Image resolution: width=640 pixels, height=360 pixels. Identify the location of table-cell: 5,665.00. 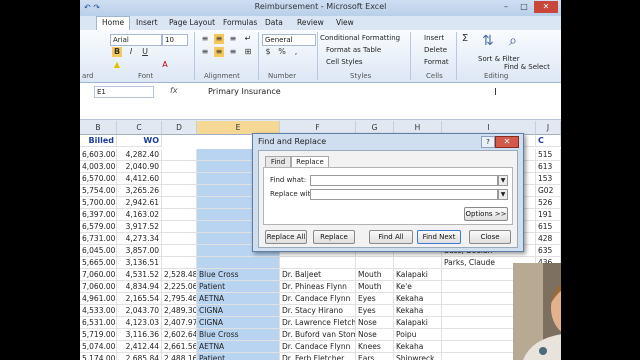
(98, 263).